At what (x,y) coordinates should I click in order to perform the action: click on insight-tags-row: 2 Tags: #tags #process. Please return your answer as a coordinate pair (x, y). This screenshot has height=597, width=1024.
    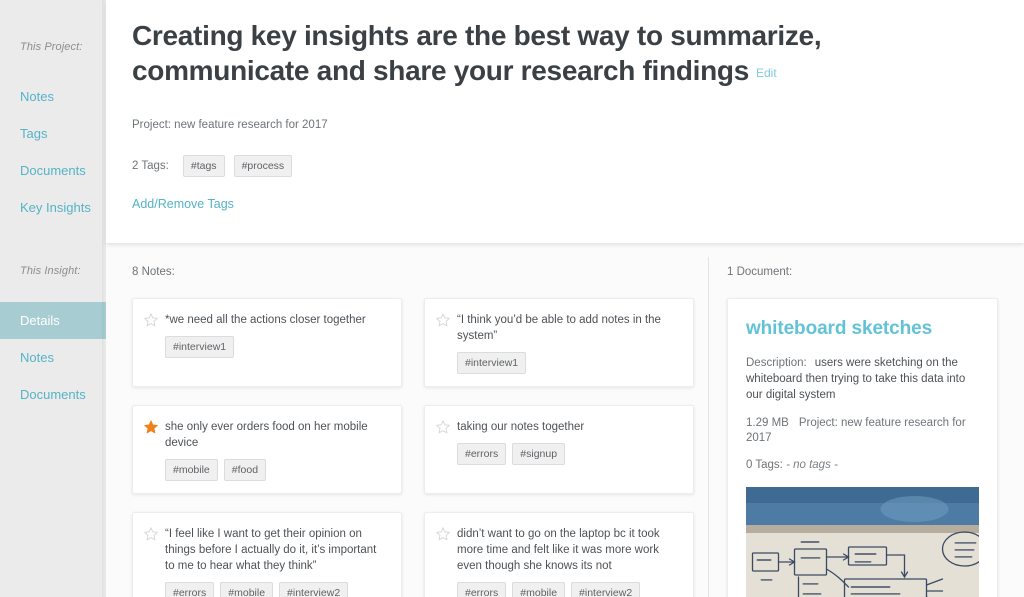
    Looking at the image, I should click on (558, 166).